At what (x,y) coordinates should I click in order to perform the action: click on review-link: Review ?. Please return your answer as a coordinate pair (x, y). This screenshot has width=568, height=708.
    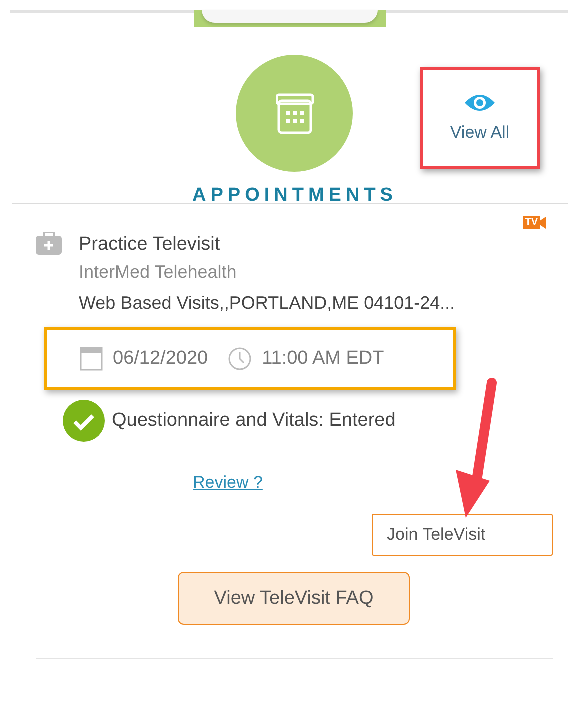
    Looking at the image, I should click on (228, 483).